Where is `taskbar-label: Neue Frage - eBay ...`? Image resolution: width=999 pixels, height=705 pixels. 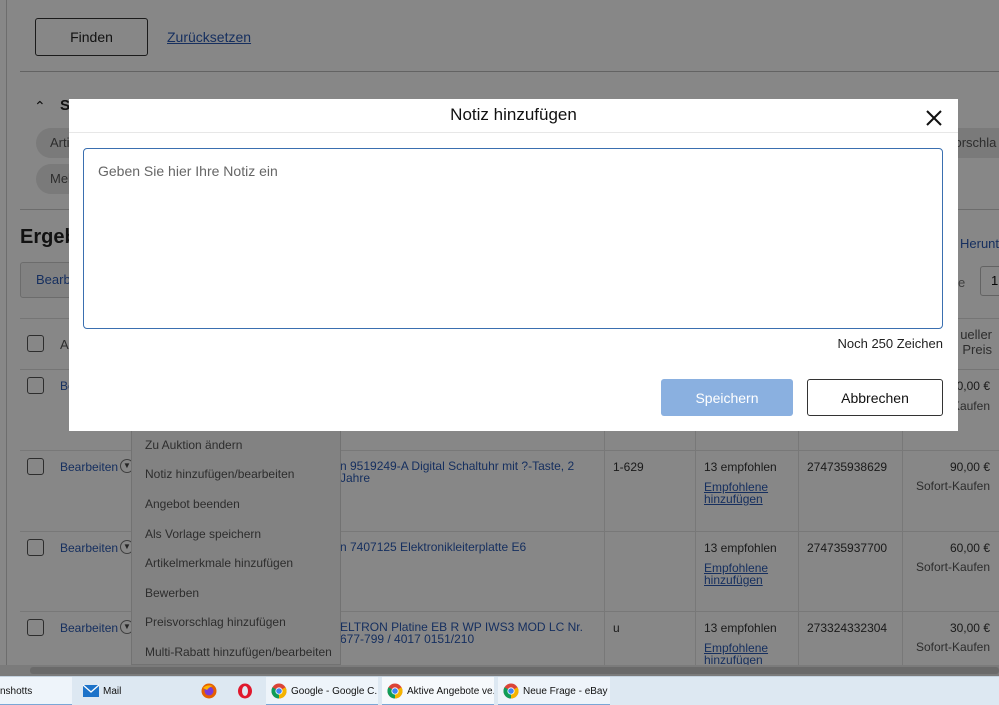
taskbar-label: Neue Frage - eBay ... is located at coordinates (566, 691).